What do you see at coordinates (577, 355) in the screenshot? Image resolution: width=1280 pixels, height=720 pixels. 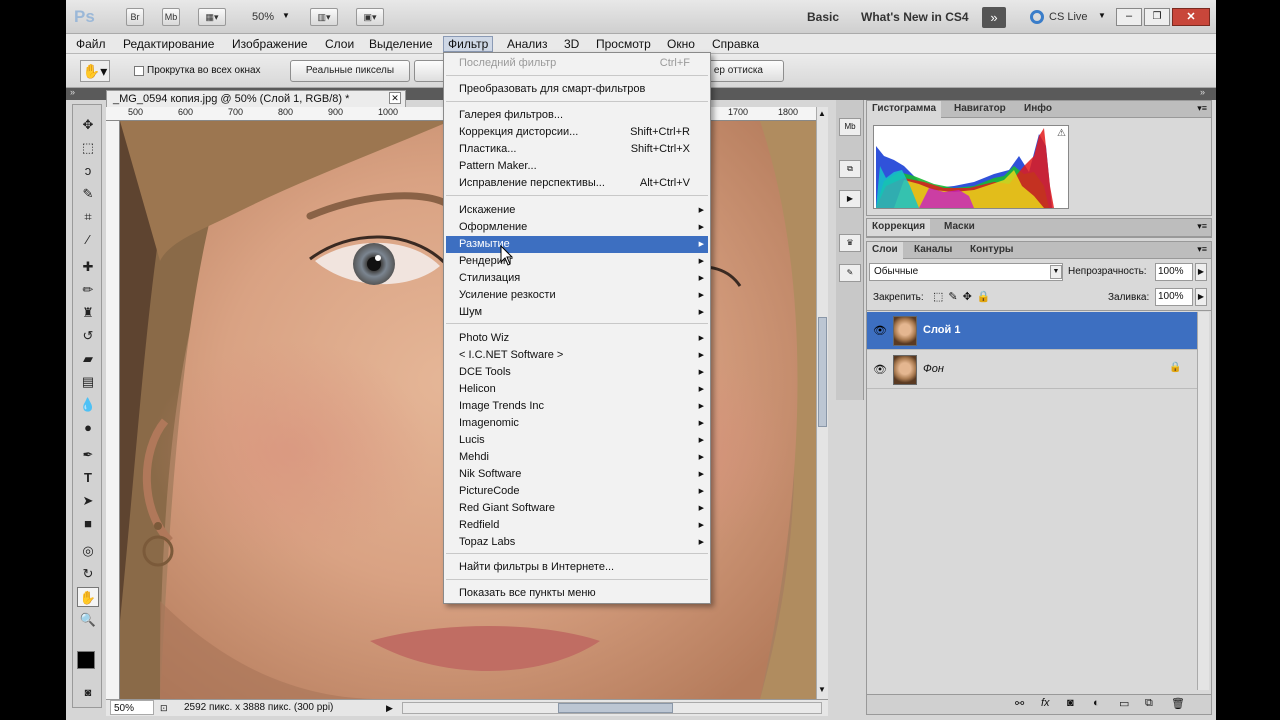 I see `menu-item-plugin: < I.C.NET Software > ▶` at bounding box center [577, 355].